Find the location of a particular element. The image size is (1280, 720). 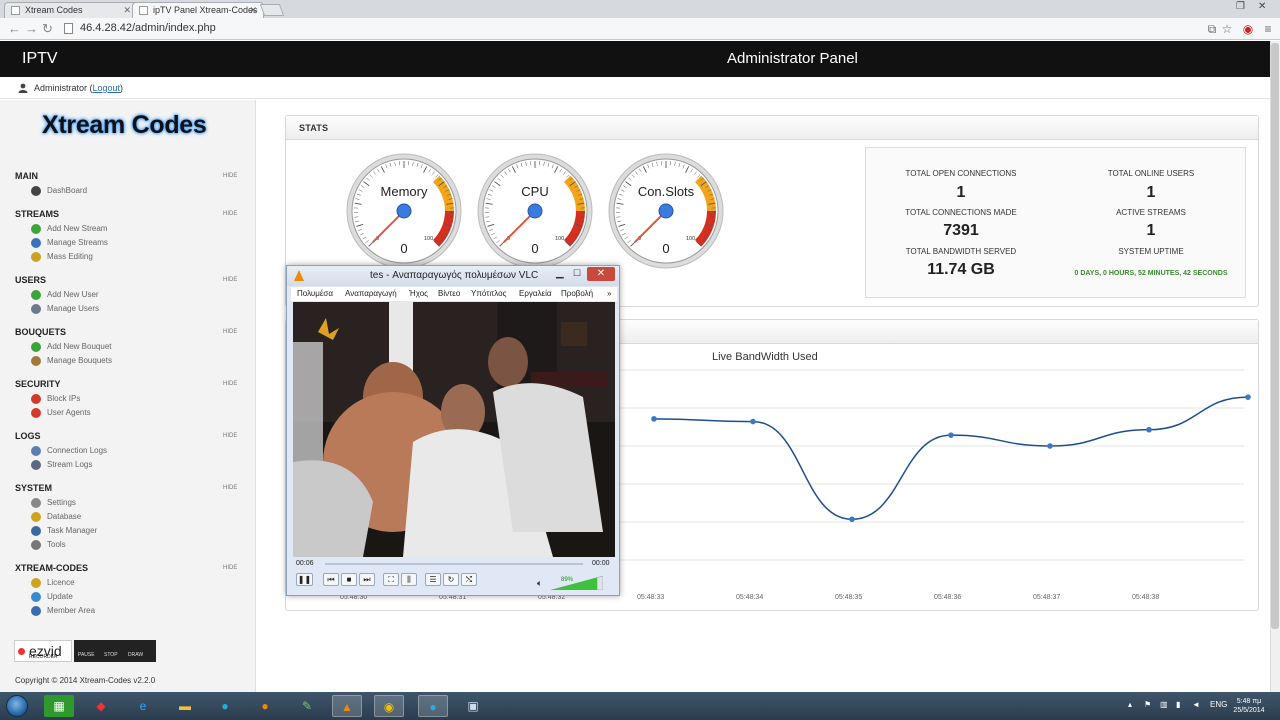

sidebar-item-block-ips: Block IPs is located at coordinates (131, 399).